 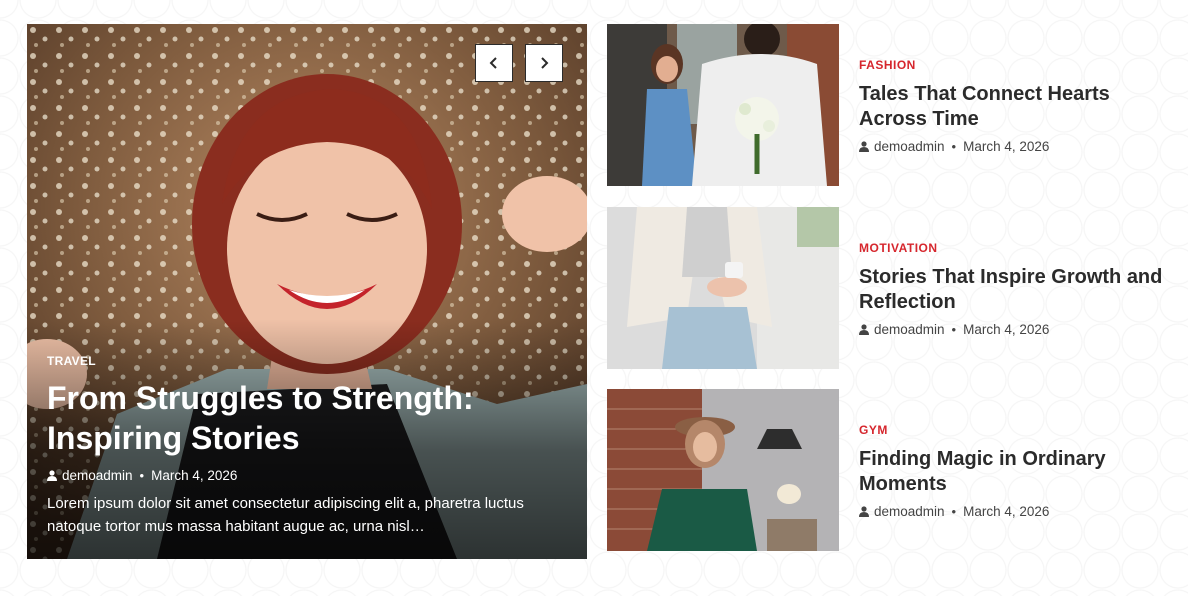 I want to click on chevron-right-icon, so click(x=545, y=63).